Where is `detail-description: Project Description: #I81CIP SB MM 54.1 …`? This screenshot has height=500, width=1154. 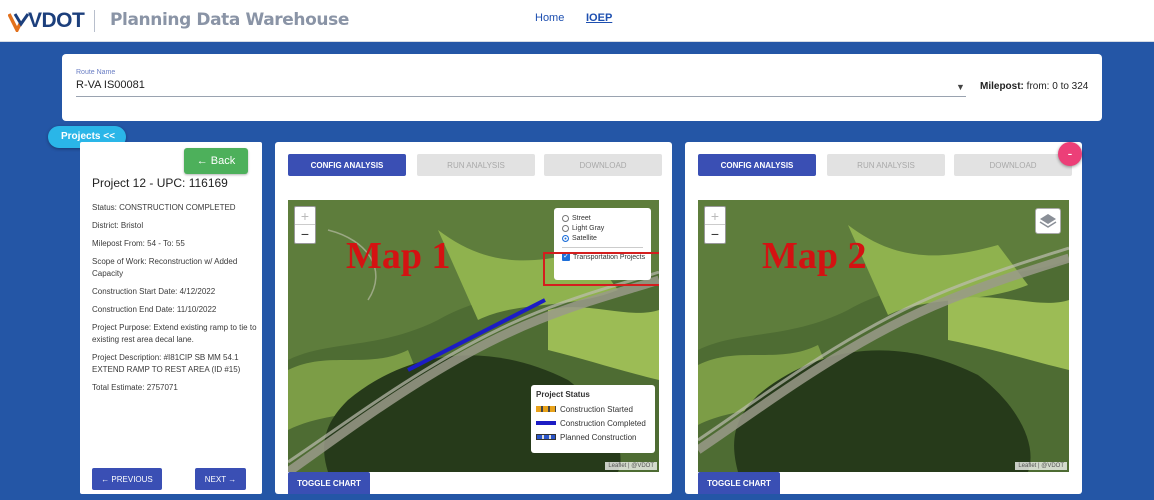 detail-description: Project Description: #I81CIP SB MM 54.1 … is located at coordinates (166, 363).